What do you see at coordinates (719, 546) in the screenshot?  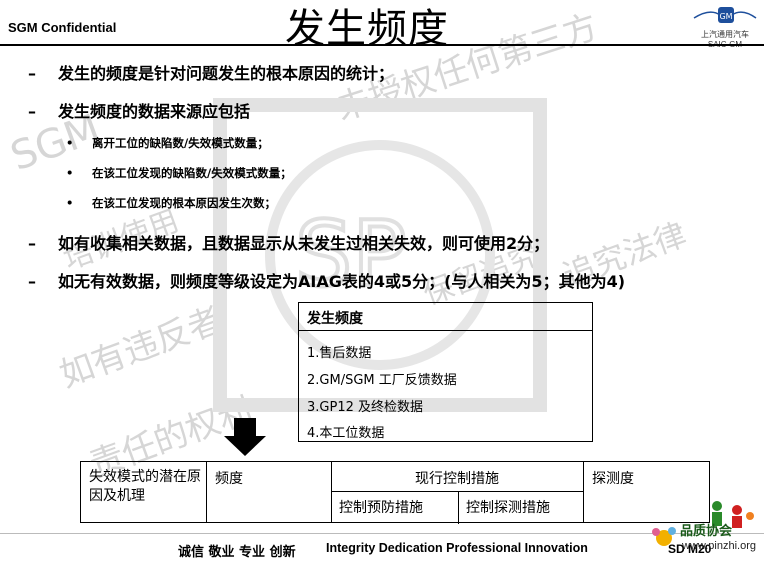 I see `site-url: www.pinzhi.org` at bounding box center [719, 546].